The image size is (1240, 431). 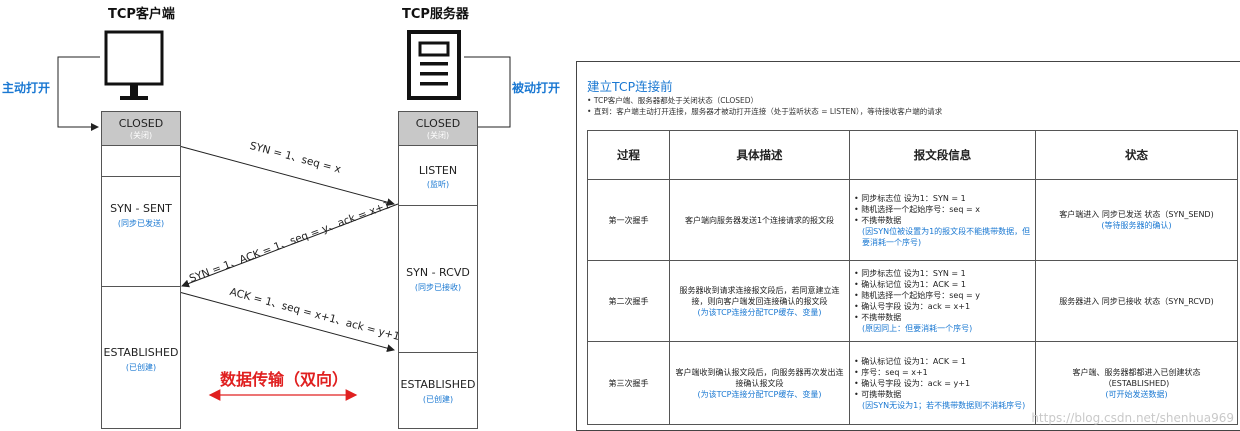 What do you see at coordinates (1136, 394) in the screenshot?
I see `state-note: (可开始发送数据)` at bounding box center [1136, 394].